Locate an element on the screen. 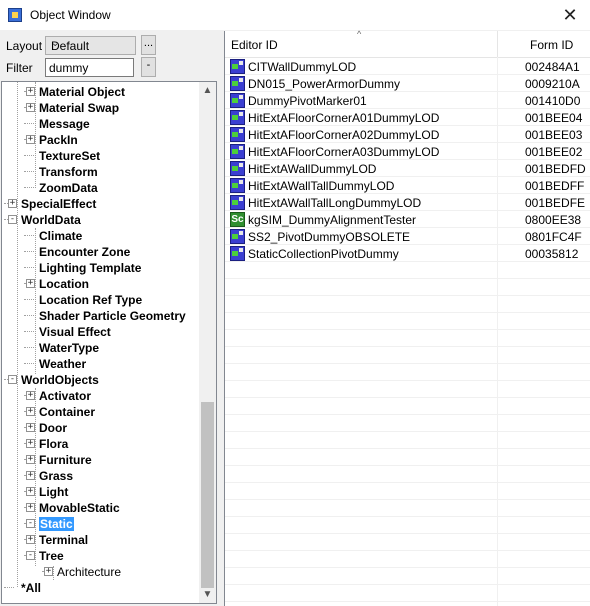 The height and width of the screenshot is (606, 590). tree-item: WaterType is located at coordinates (100, 348).